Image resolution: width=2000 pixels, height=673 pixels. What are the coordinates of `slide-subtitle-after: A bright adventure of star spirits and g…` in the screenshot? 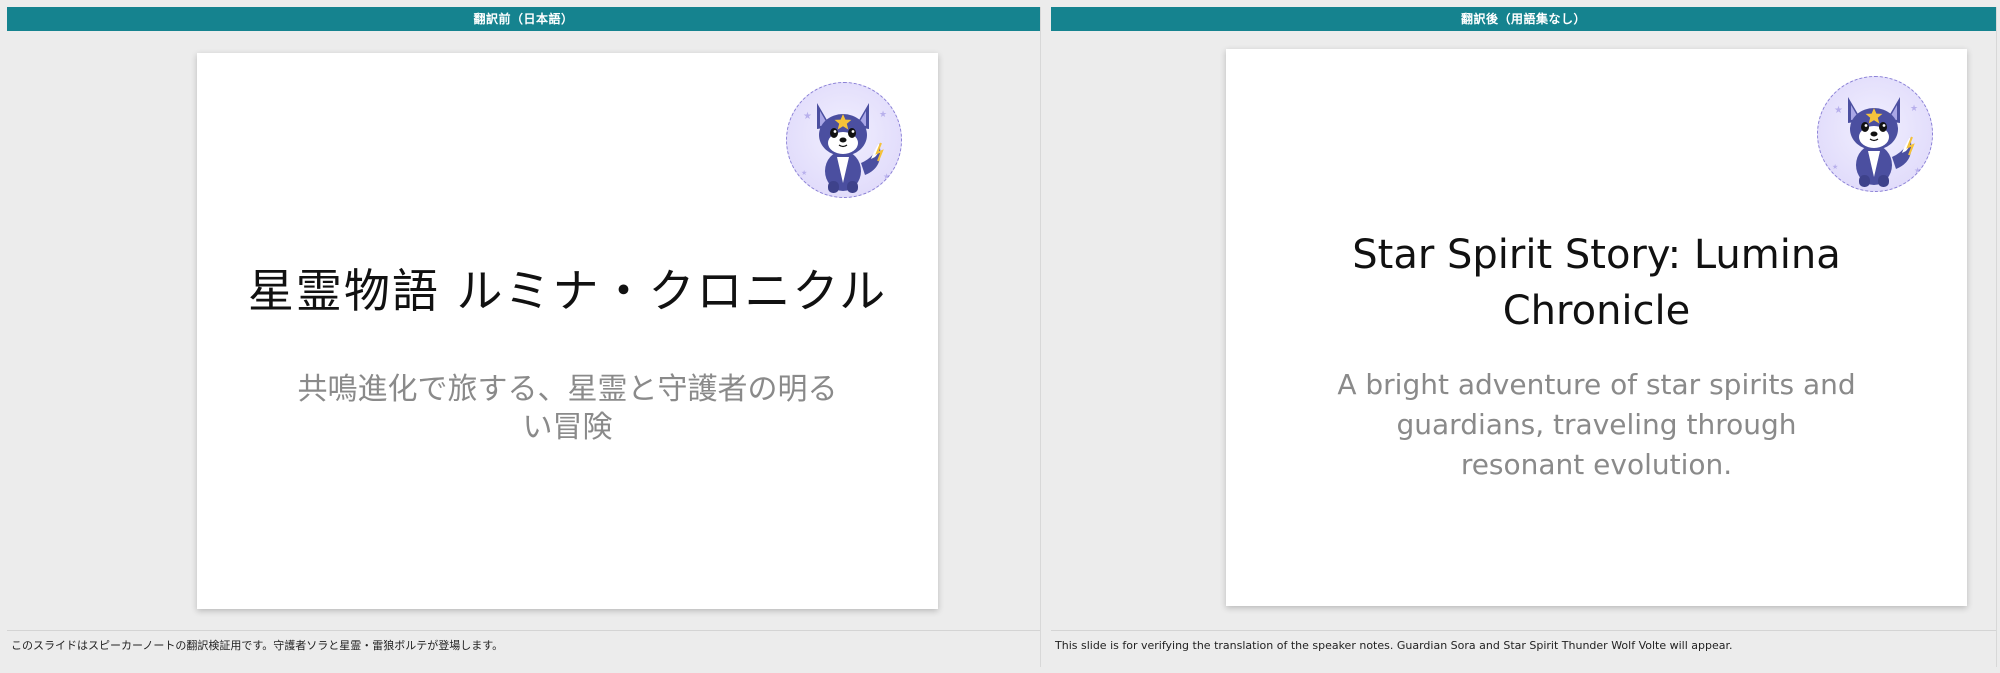 It's located at (1596, 424).